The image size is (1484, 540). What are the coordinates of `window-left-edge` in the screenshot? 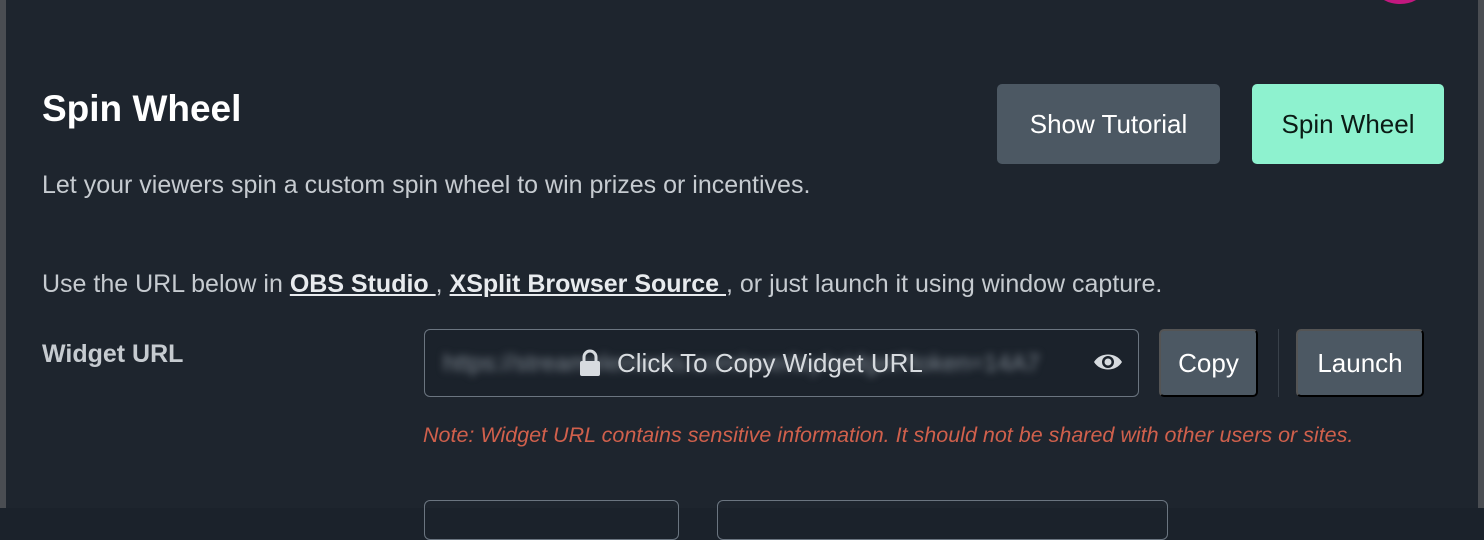 It's located at (3, 254).